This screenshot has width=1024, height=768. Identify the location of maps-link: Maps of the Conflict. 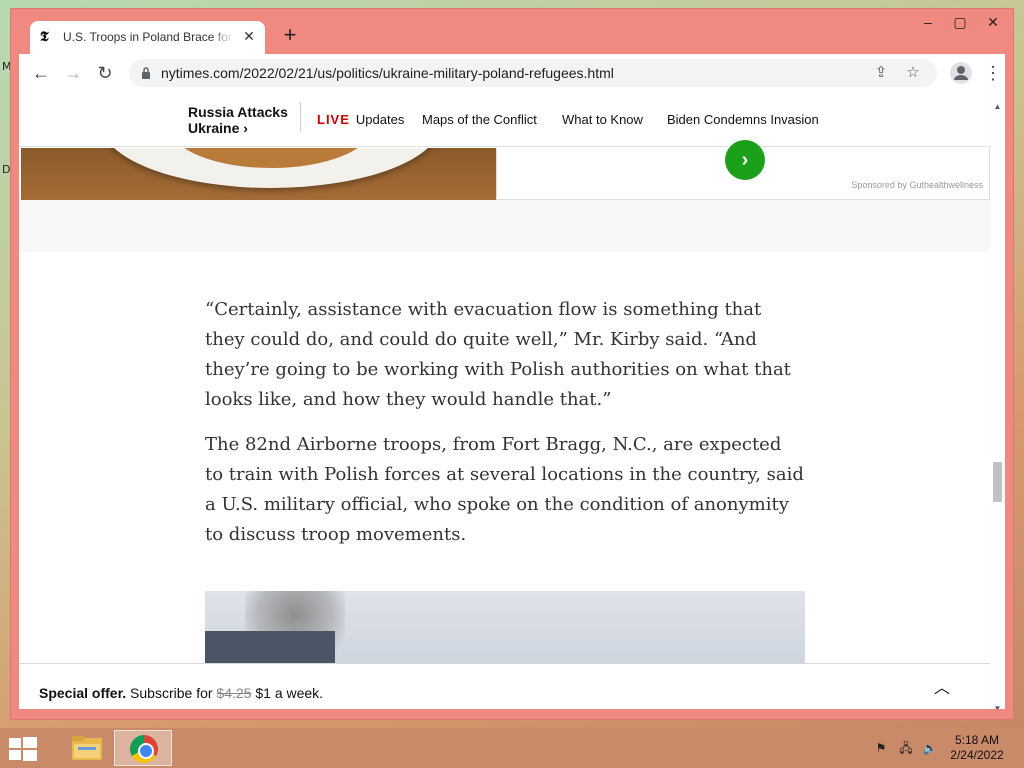
(479, 119).